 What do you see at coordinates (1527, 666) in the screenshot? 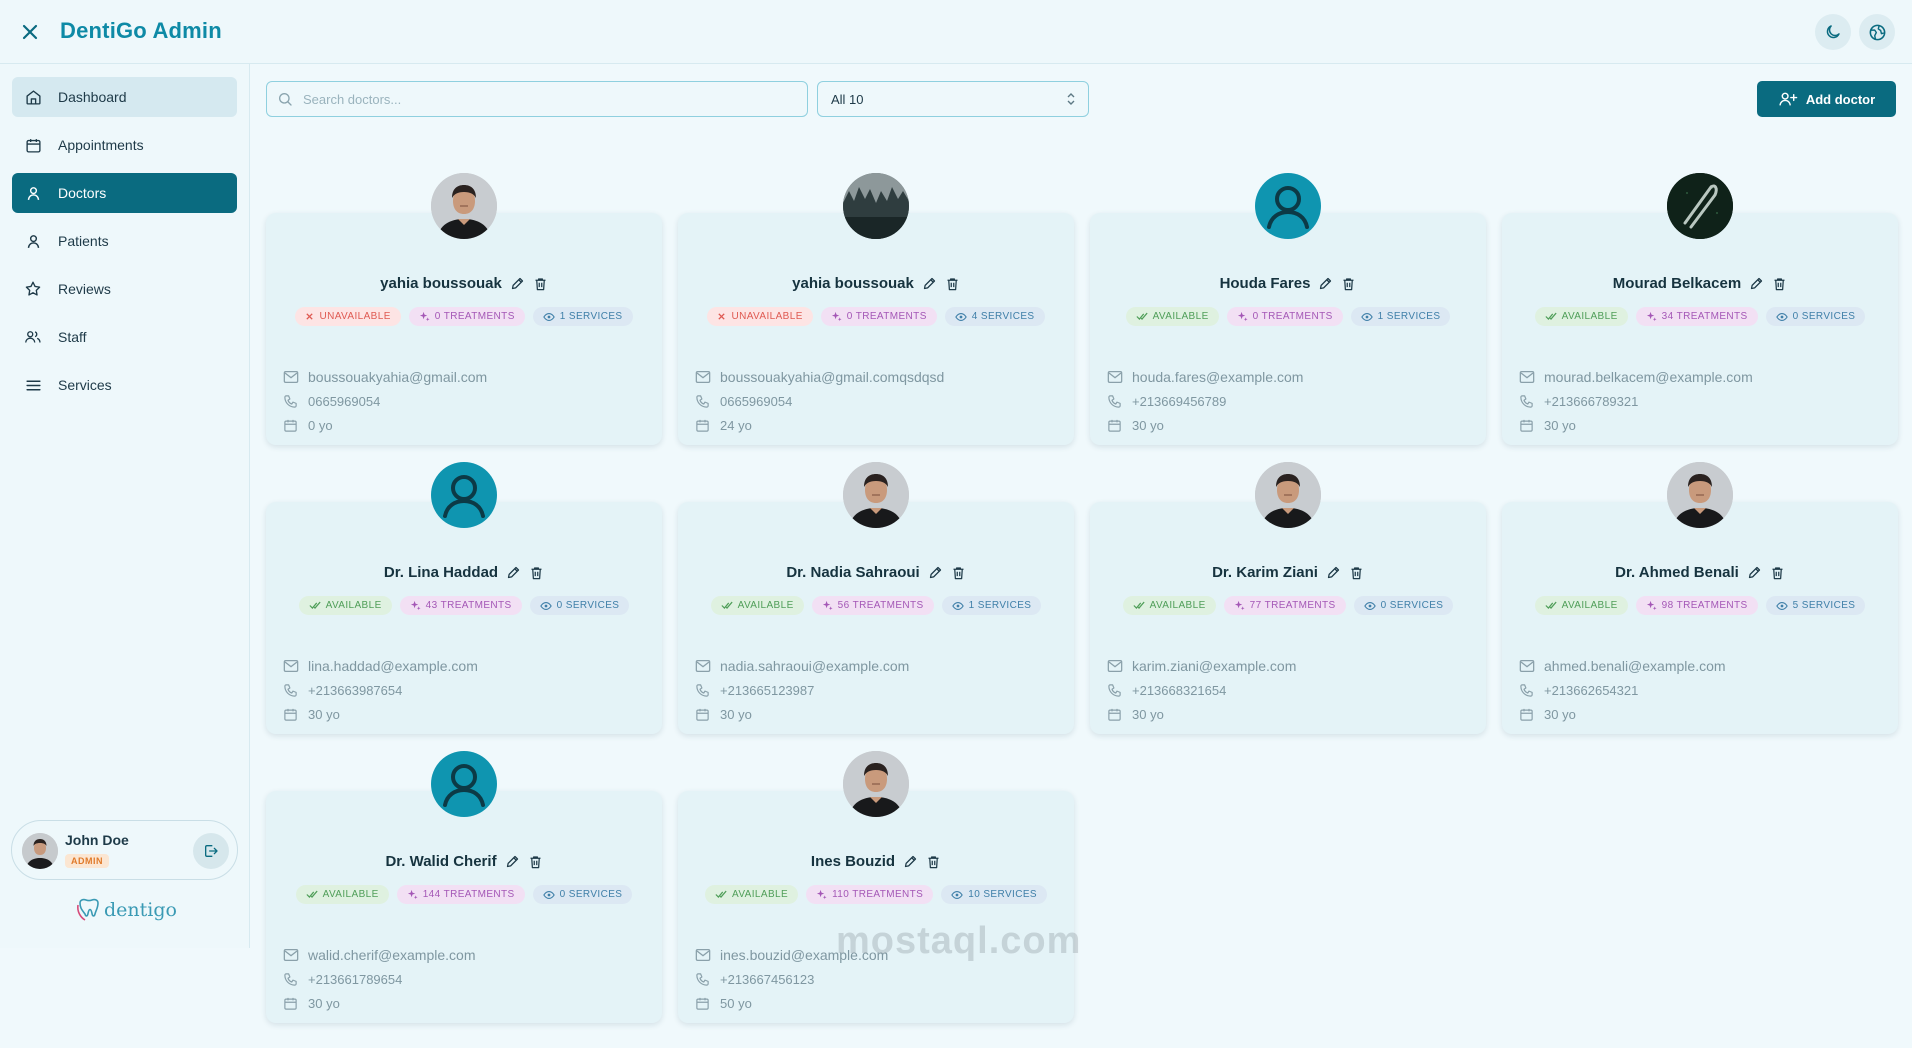
I see `mail-icon` at bounding box center [1527, 666].